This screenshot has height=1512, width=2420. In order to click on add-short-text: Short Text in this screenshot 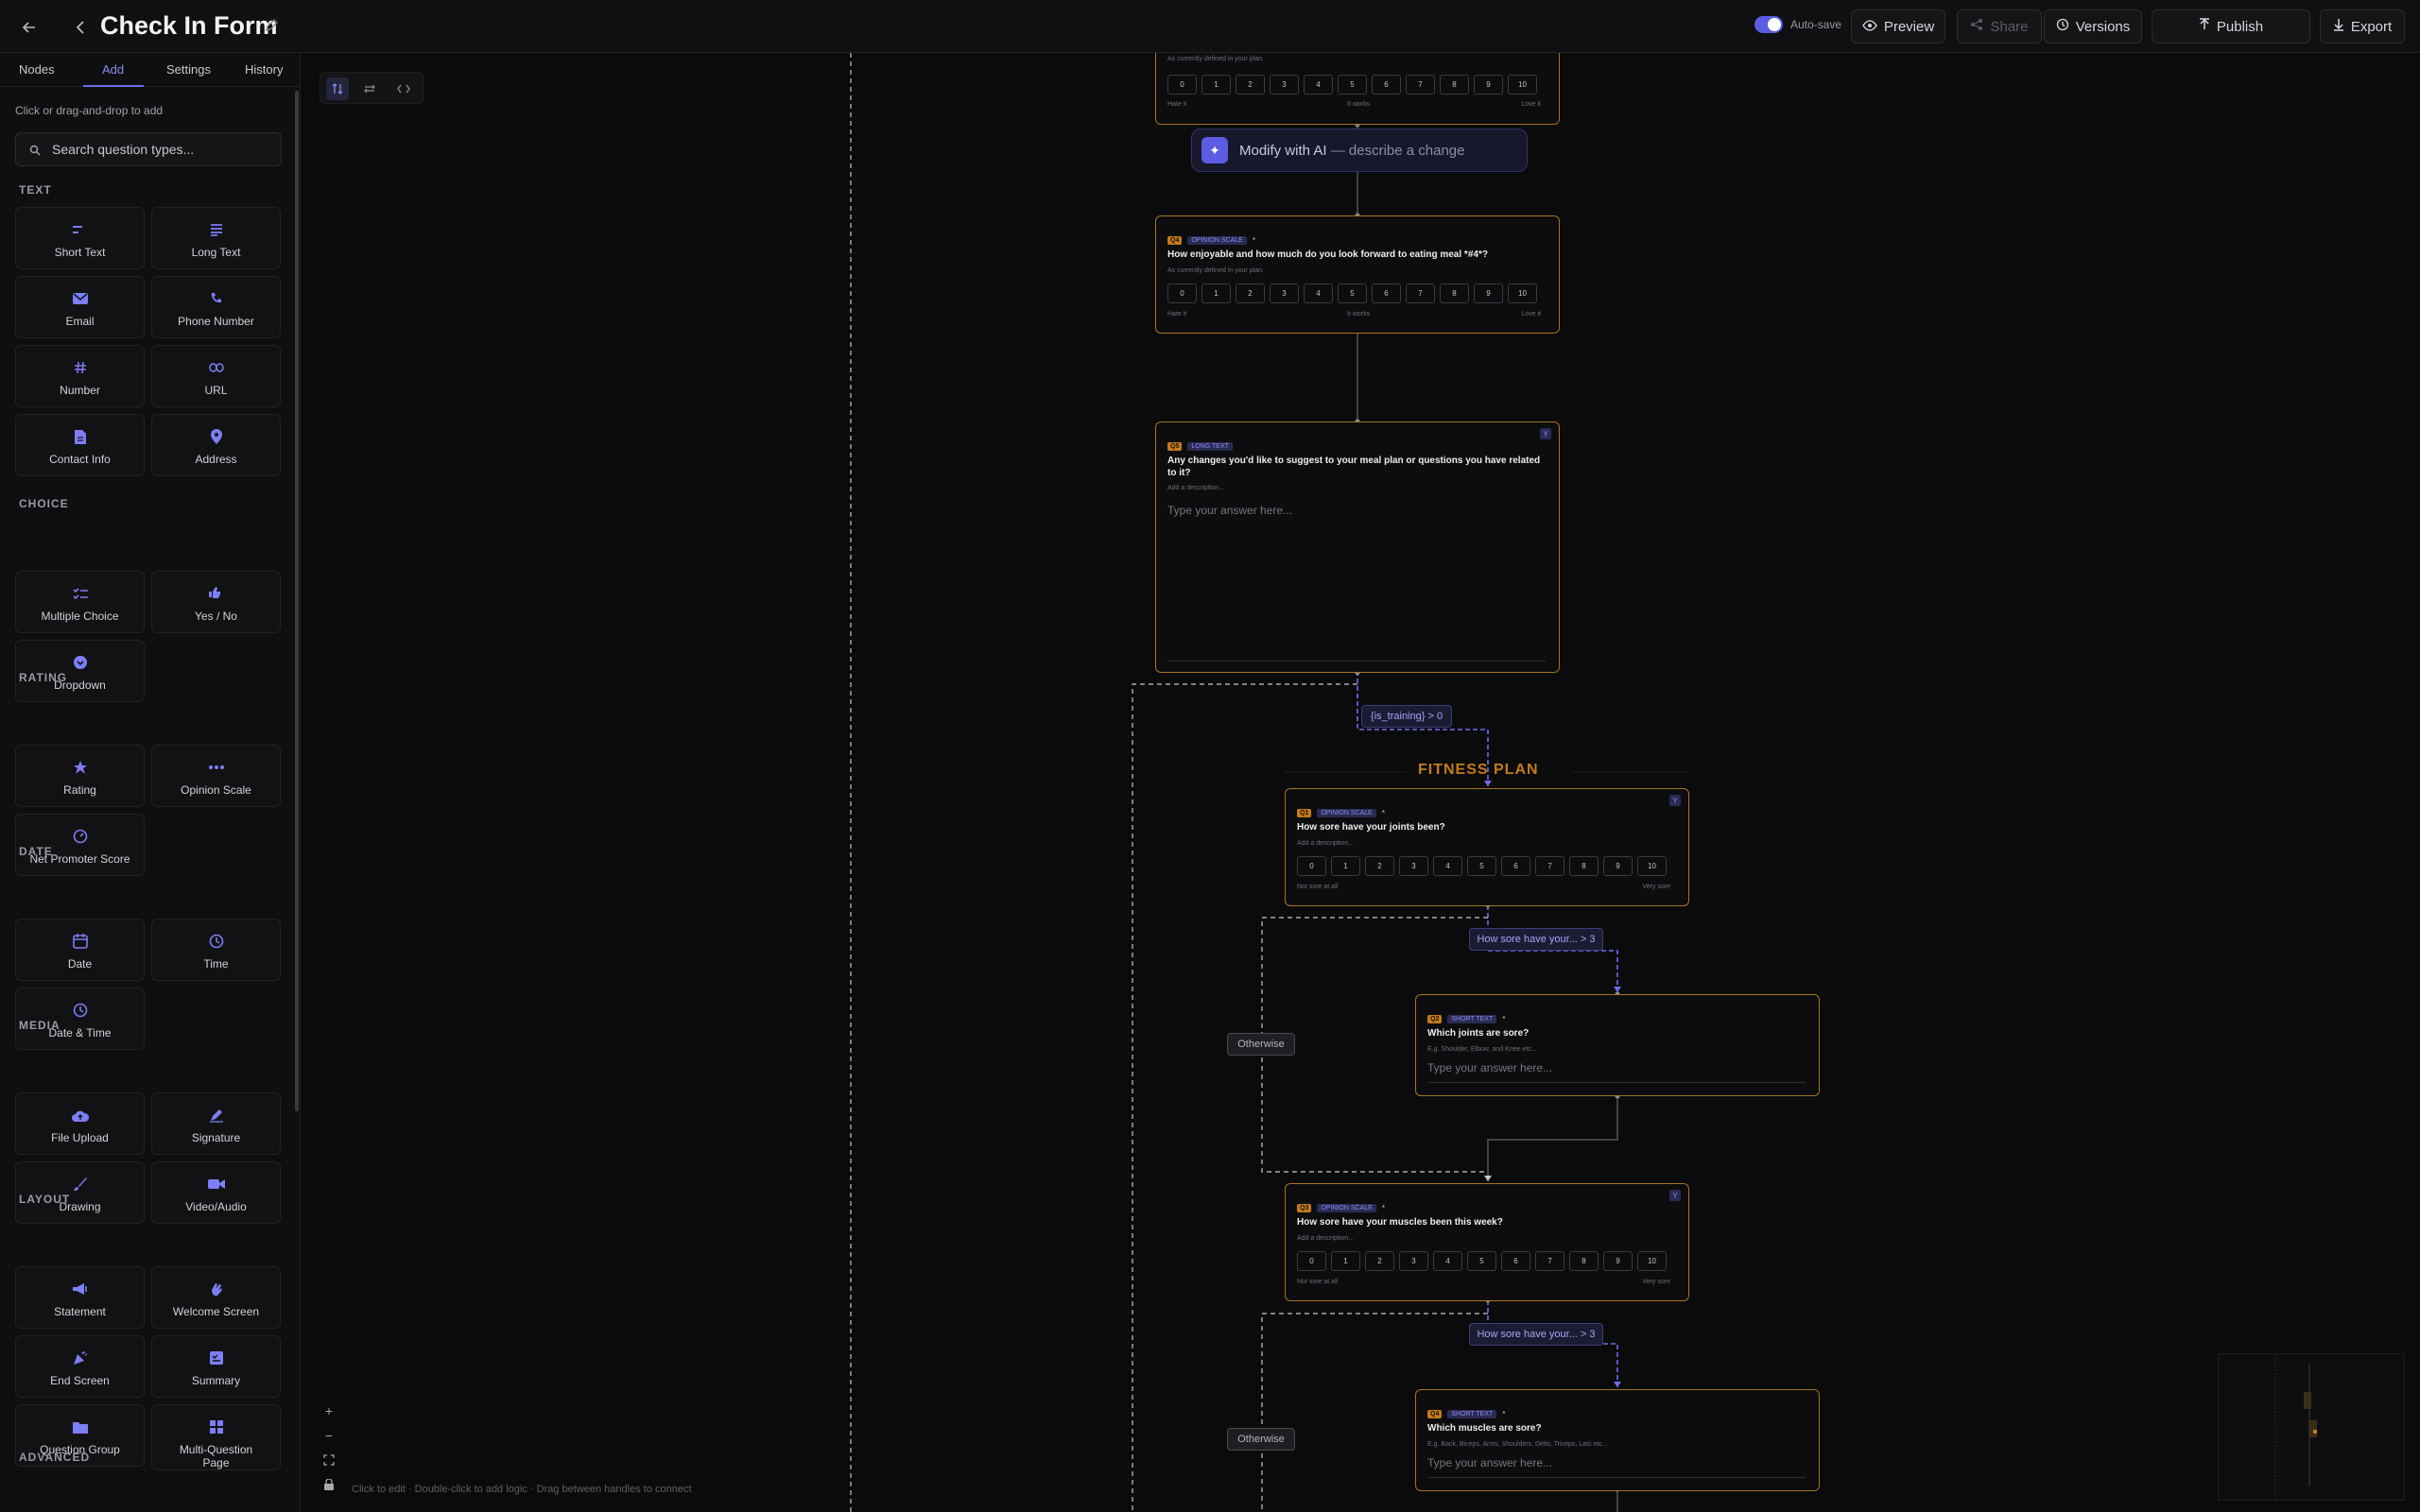, I will do `click(80, 238)`.